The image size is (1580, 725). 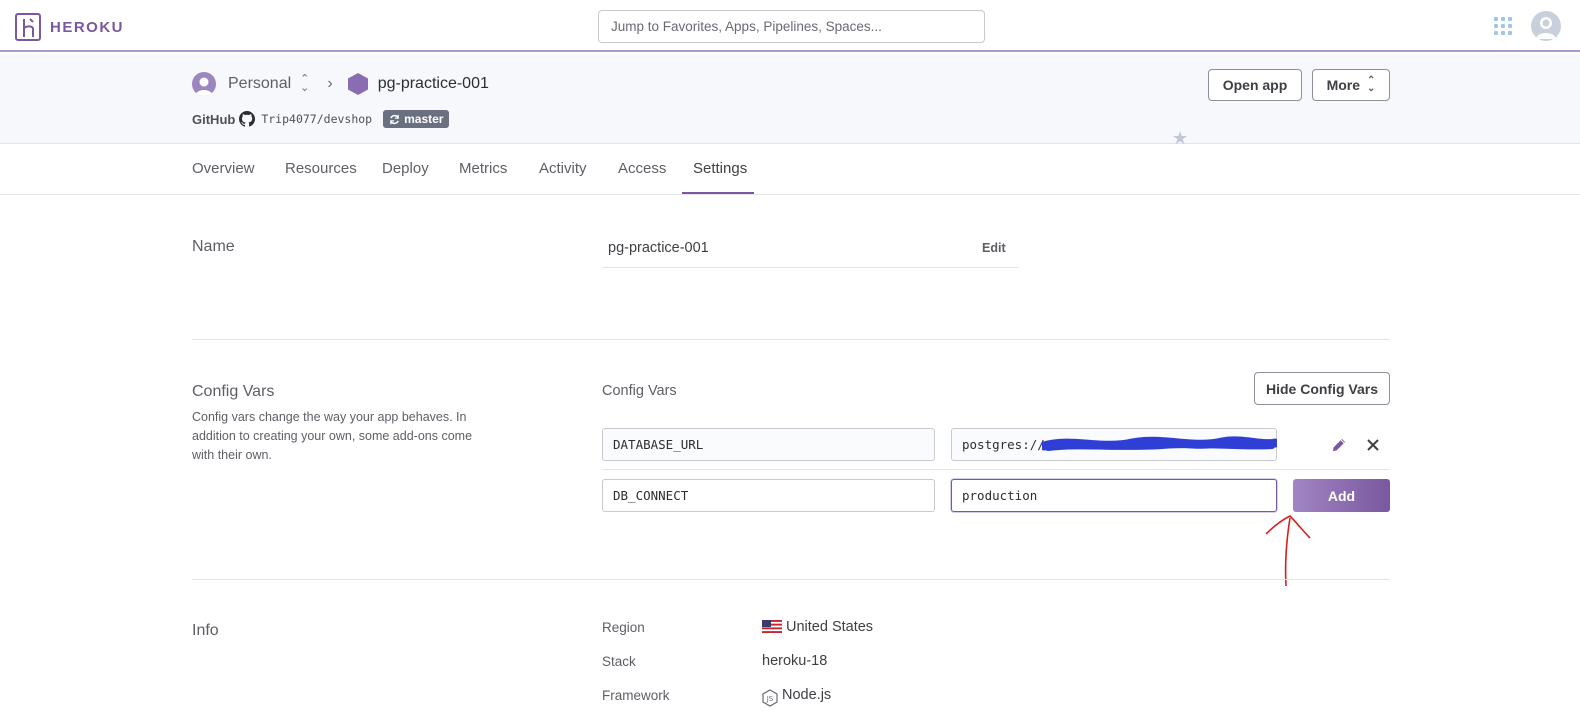 I want to click on chevron-right-icon: ›, so click(x=330, y=83).